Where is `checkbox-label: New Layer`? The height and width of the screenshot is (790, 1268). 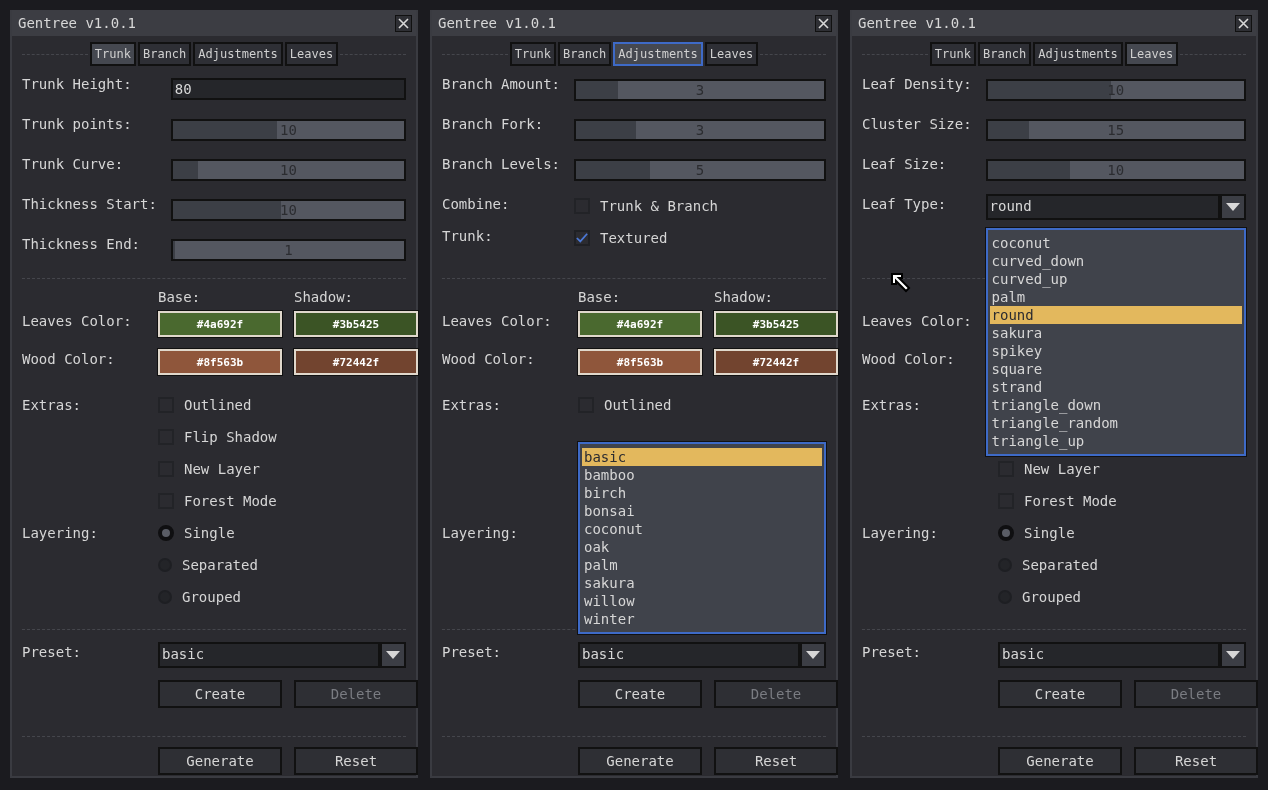
checkbox-label: New Layer is located at coordinates (222, 469).